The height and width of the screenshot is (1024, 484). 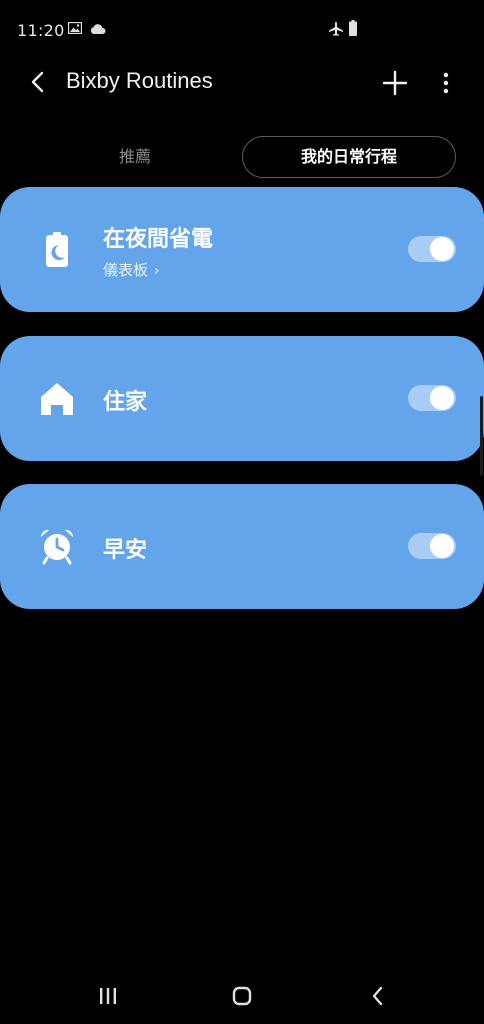 What do you see at coordinates (139, 80) in the screenshot?
I see `page-title: Bixby Routines` at bounding box center [139, 80].